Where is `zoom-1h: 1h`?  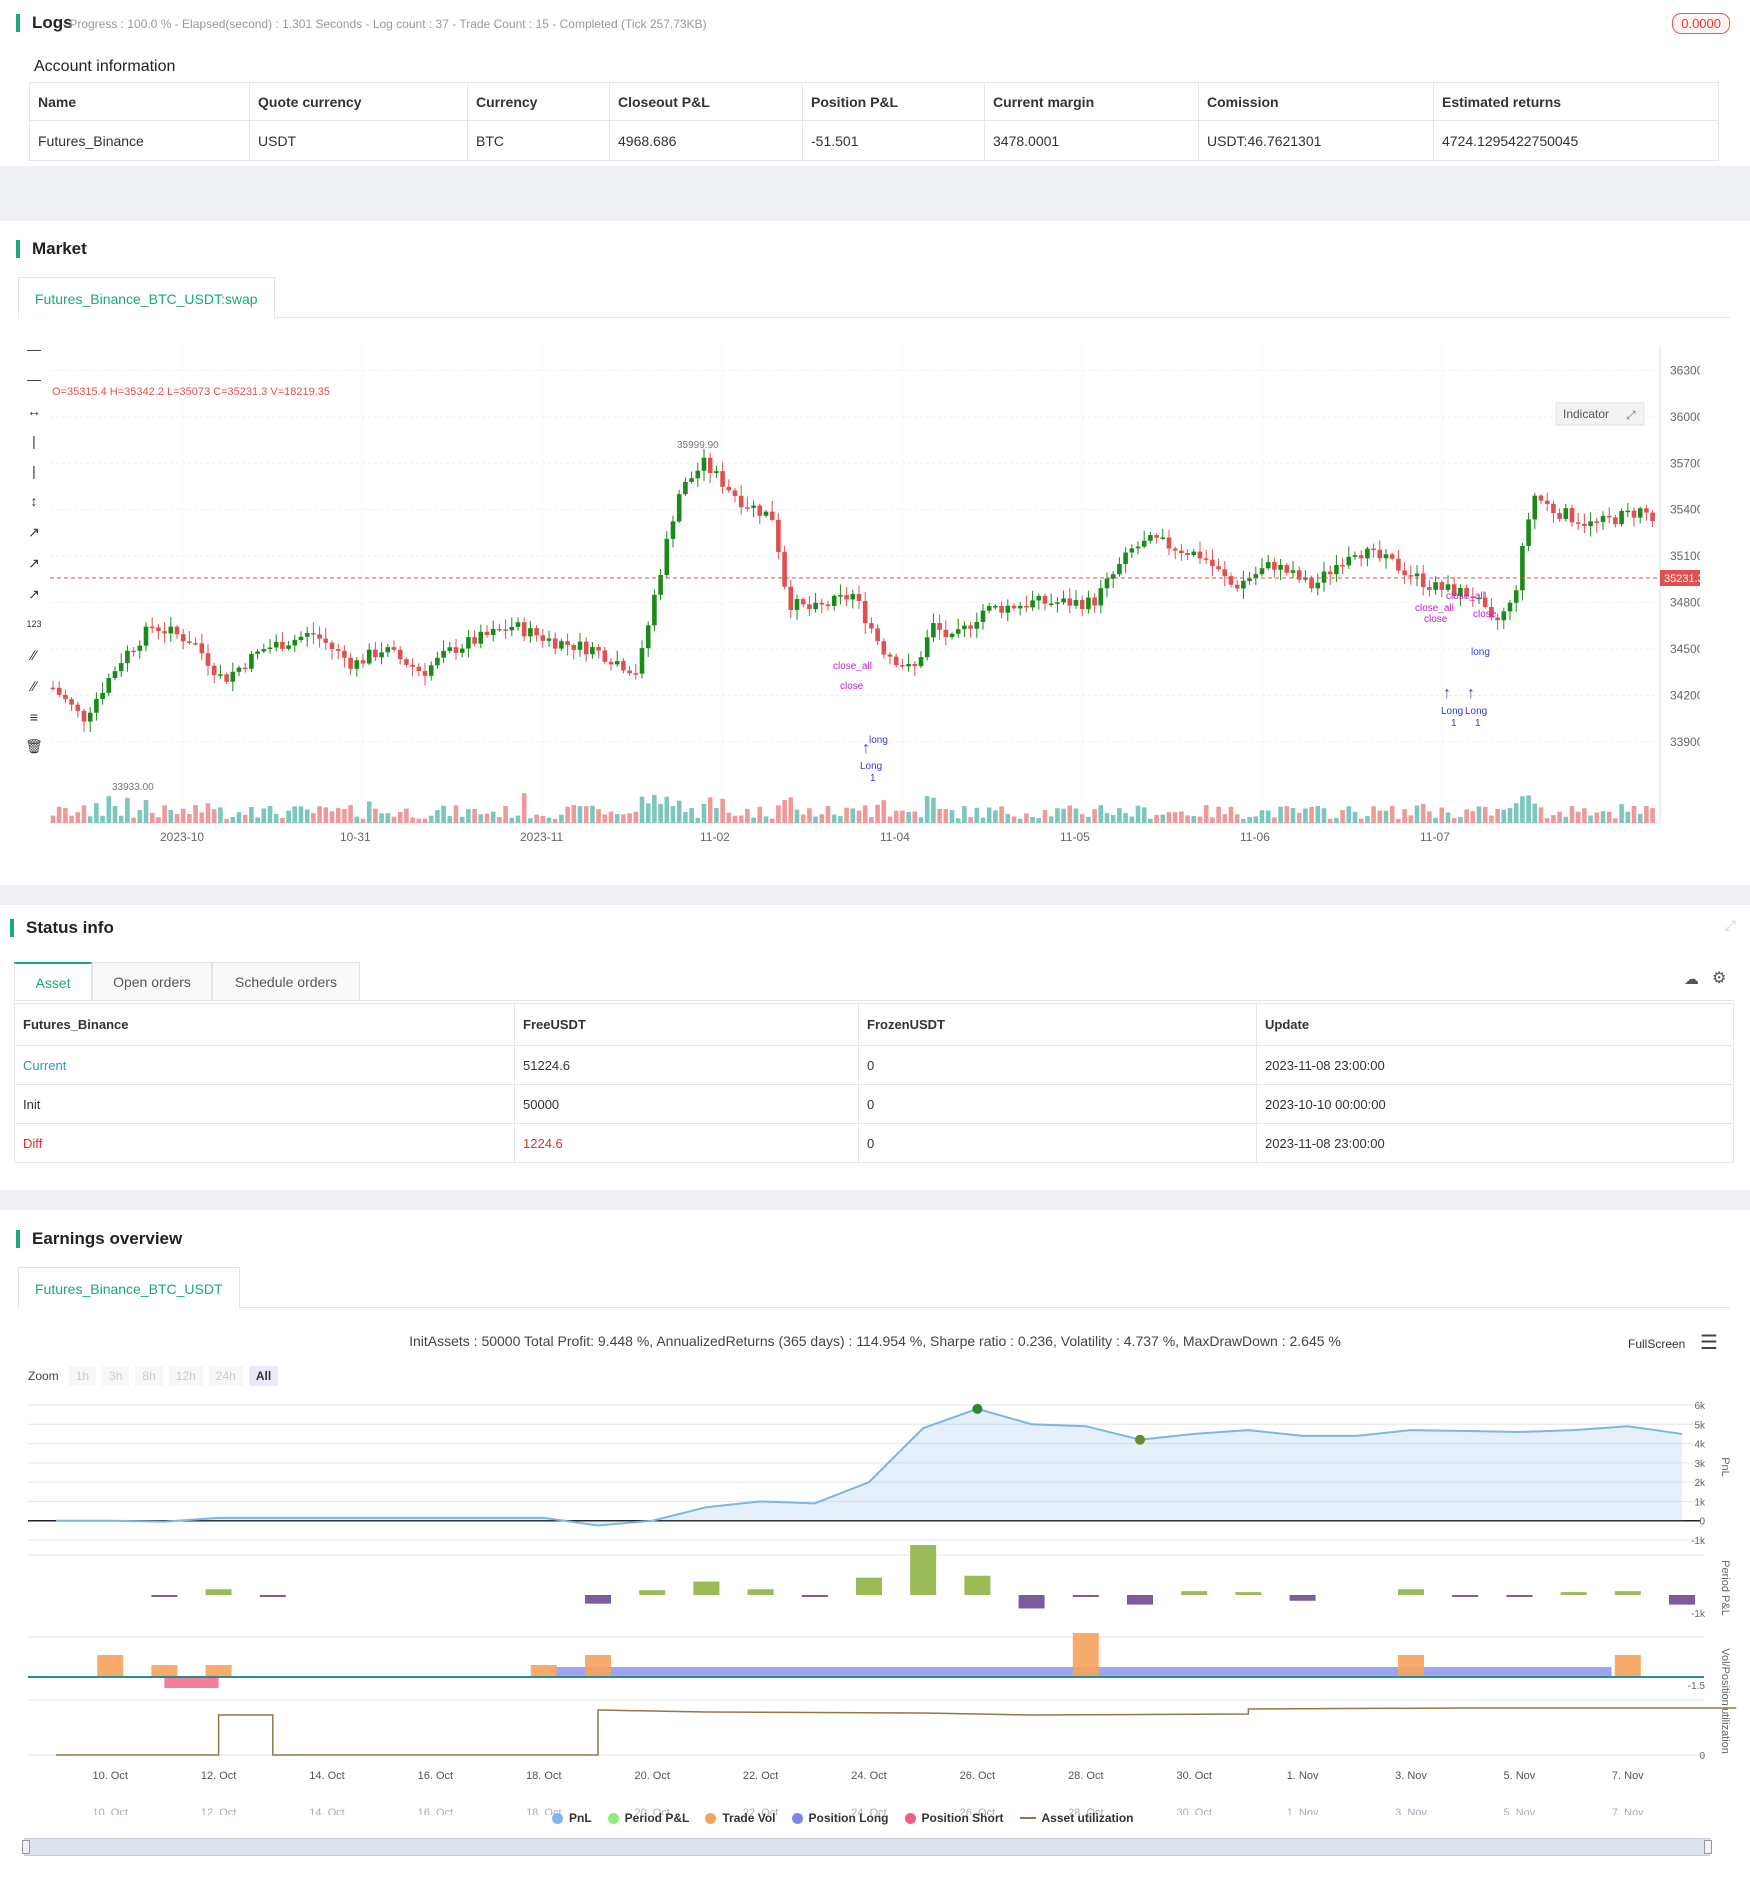 zoom-1h: 1h is located at coordinates (82, 1376).